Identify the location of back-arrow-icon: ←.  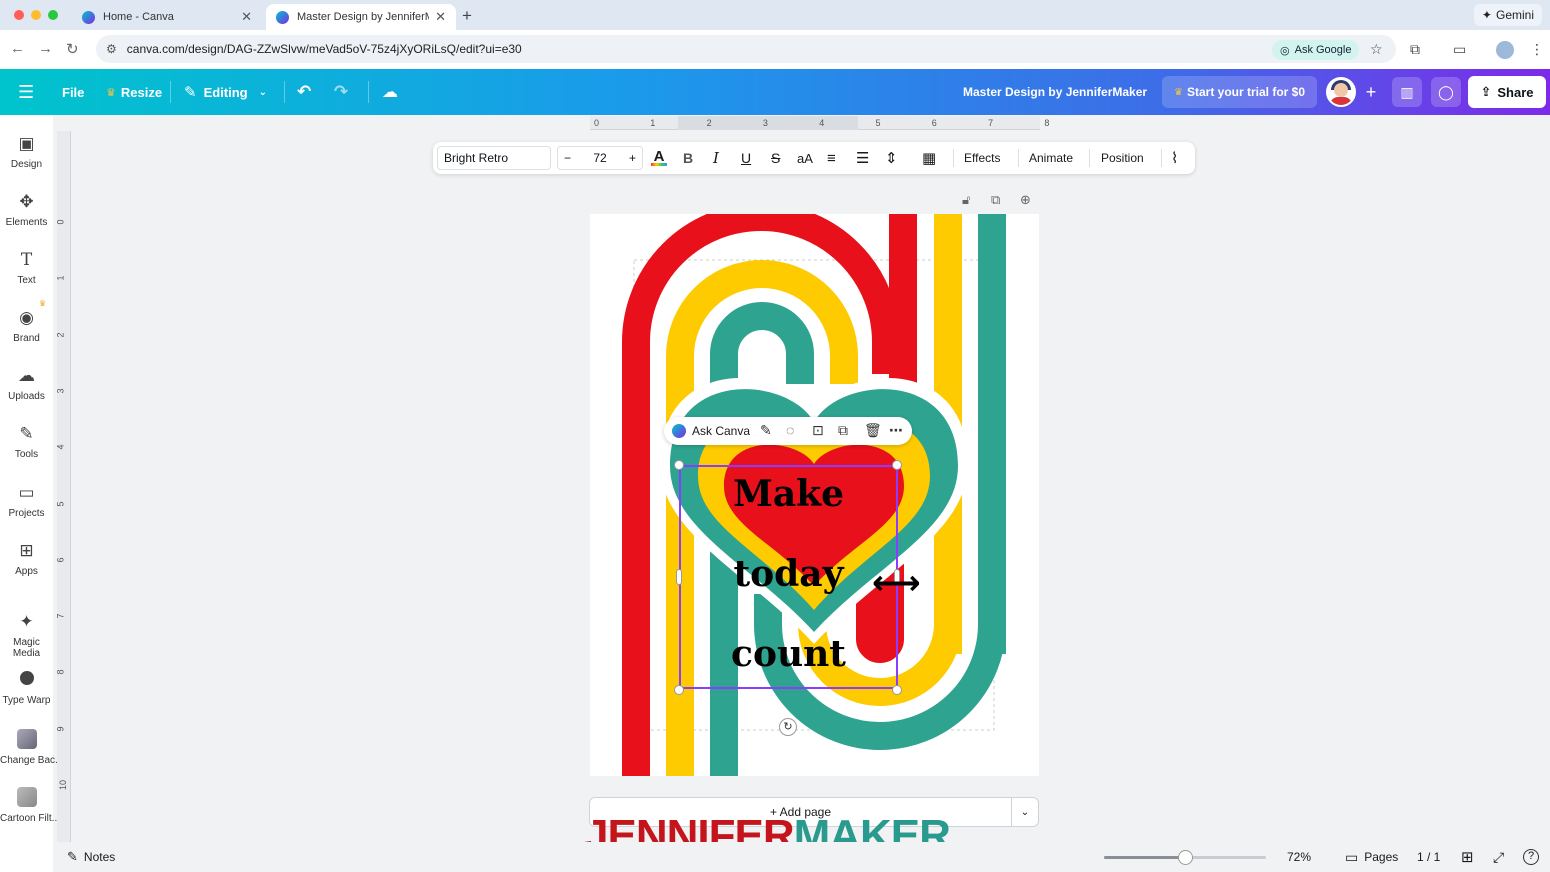
(17, 48).